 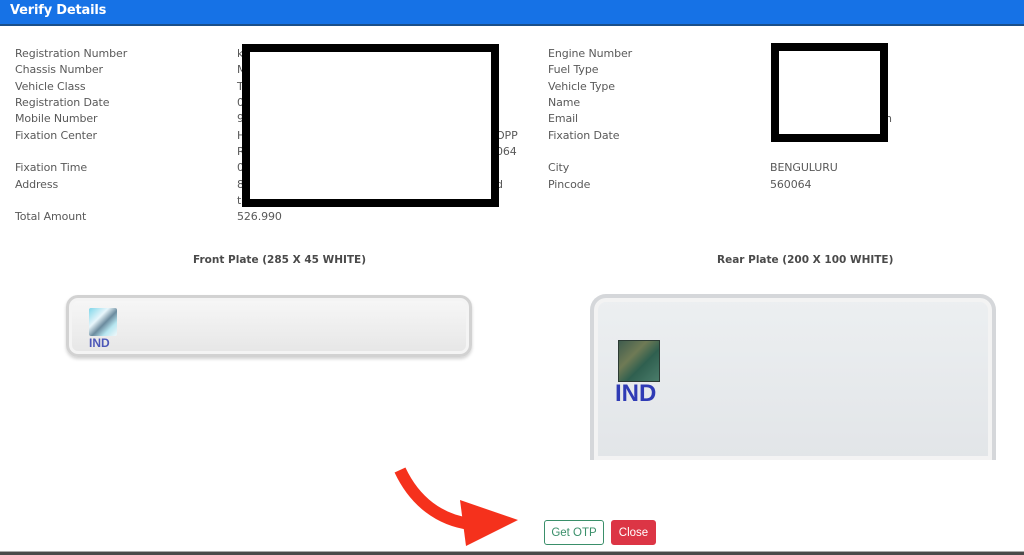 What do you see at coordinates (62, 102) in the screenshot?
I see `label-registration-date: Registration Date` at bounding box center [62, 102].